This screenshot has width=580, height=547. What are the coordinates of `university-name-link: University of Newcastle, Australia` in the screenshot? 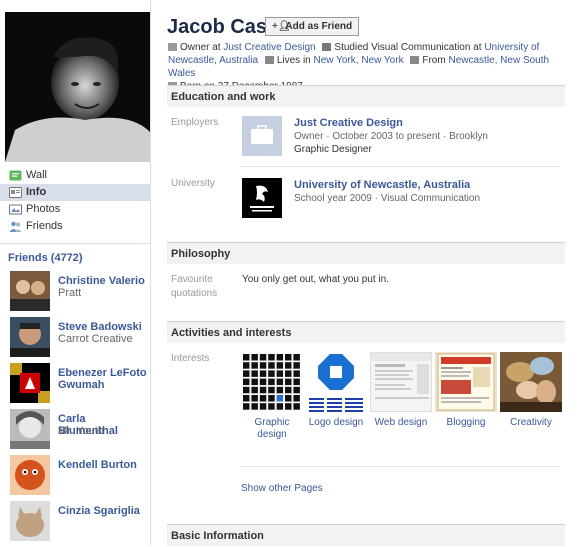 It's located at (382, 185).